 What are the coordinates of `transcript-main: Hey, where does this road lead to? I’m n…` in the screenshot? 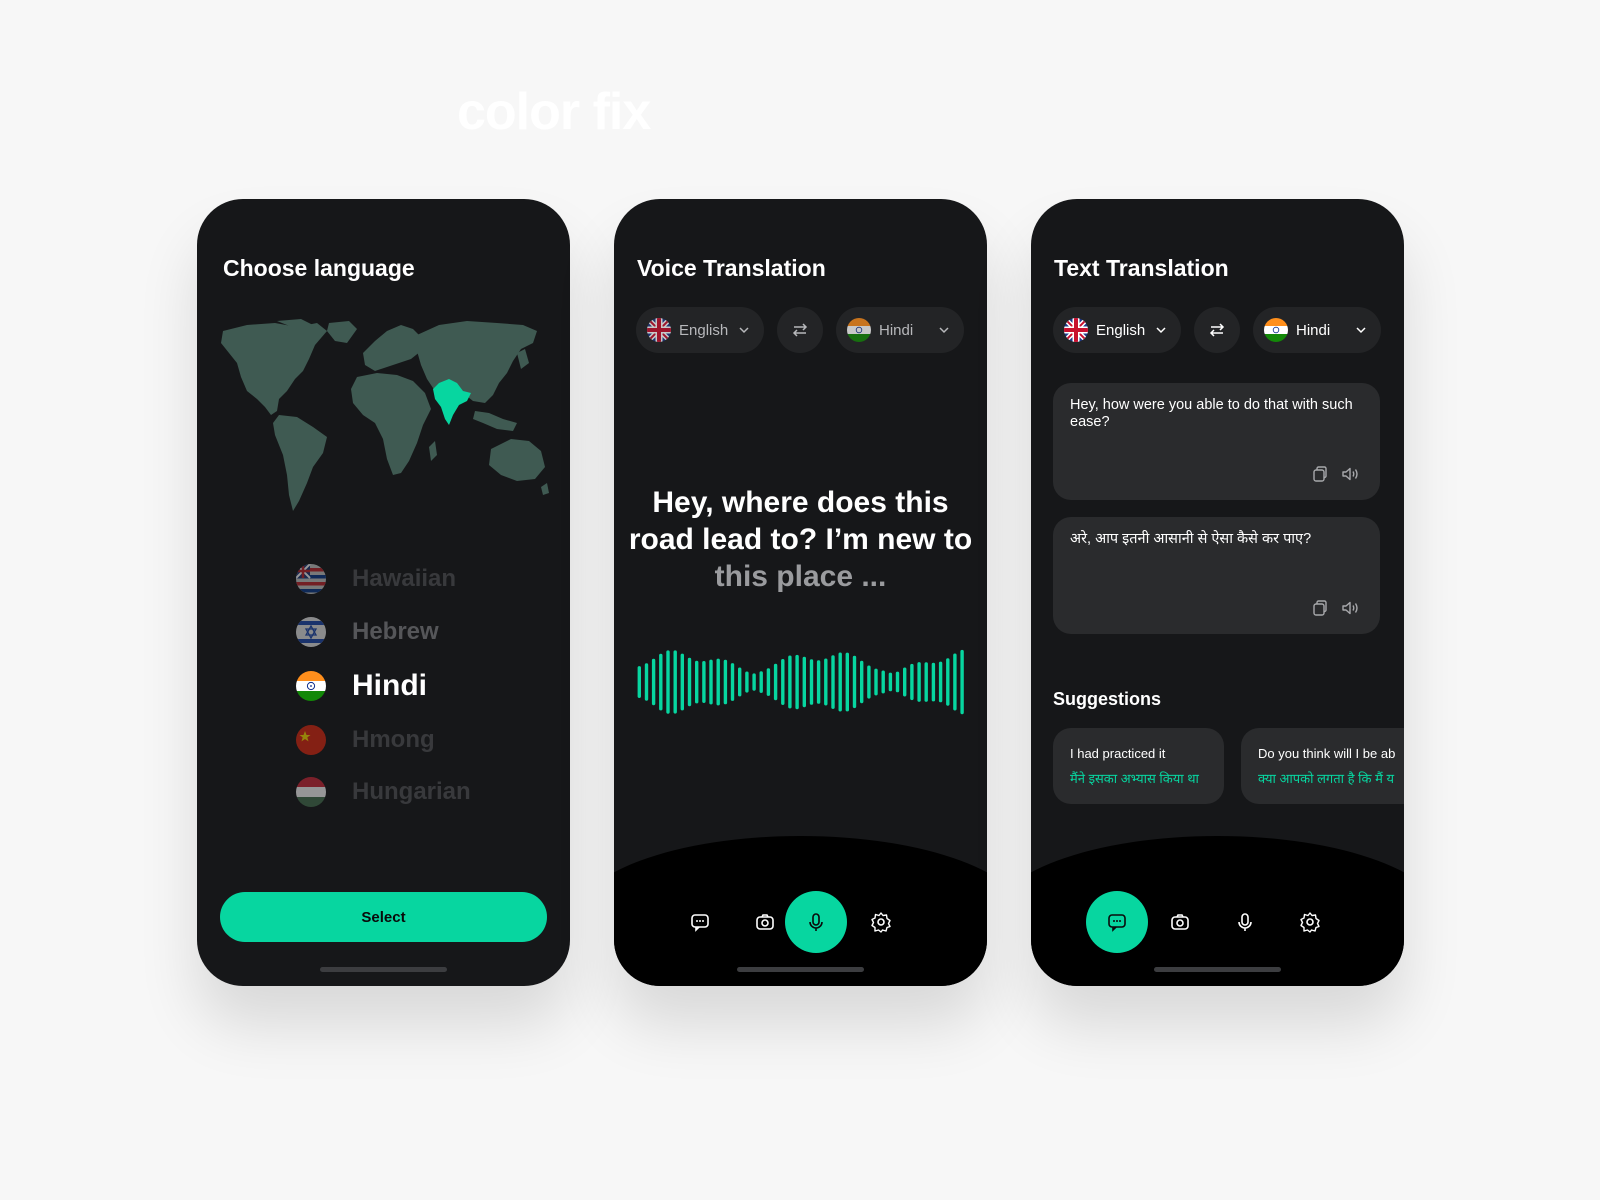 It's located at (800, 521).